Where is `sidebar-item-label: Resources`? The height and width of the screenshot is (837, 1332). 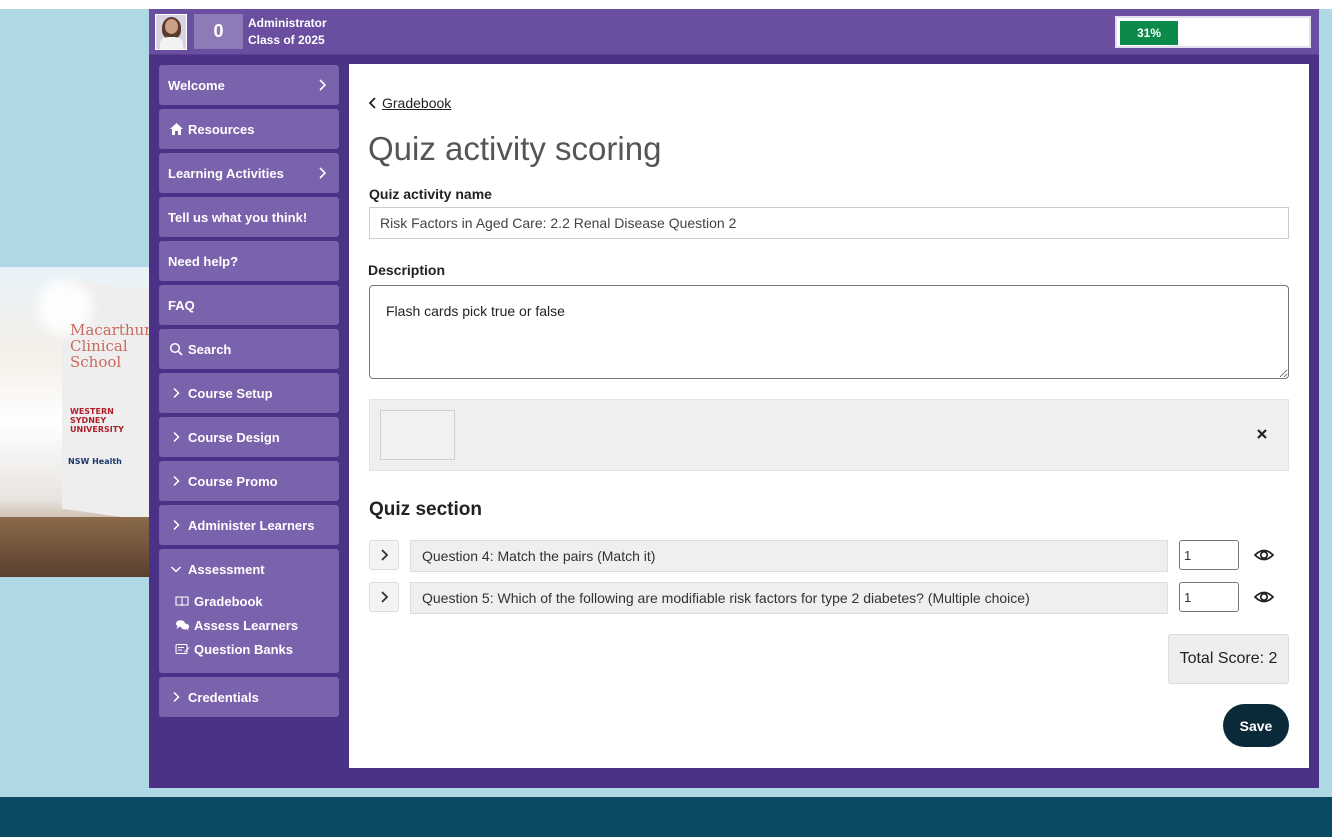 sidebar-item-label: Resources is located at coordinates (221, 129).